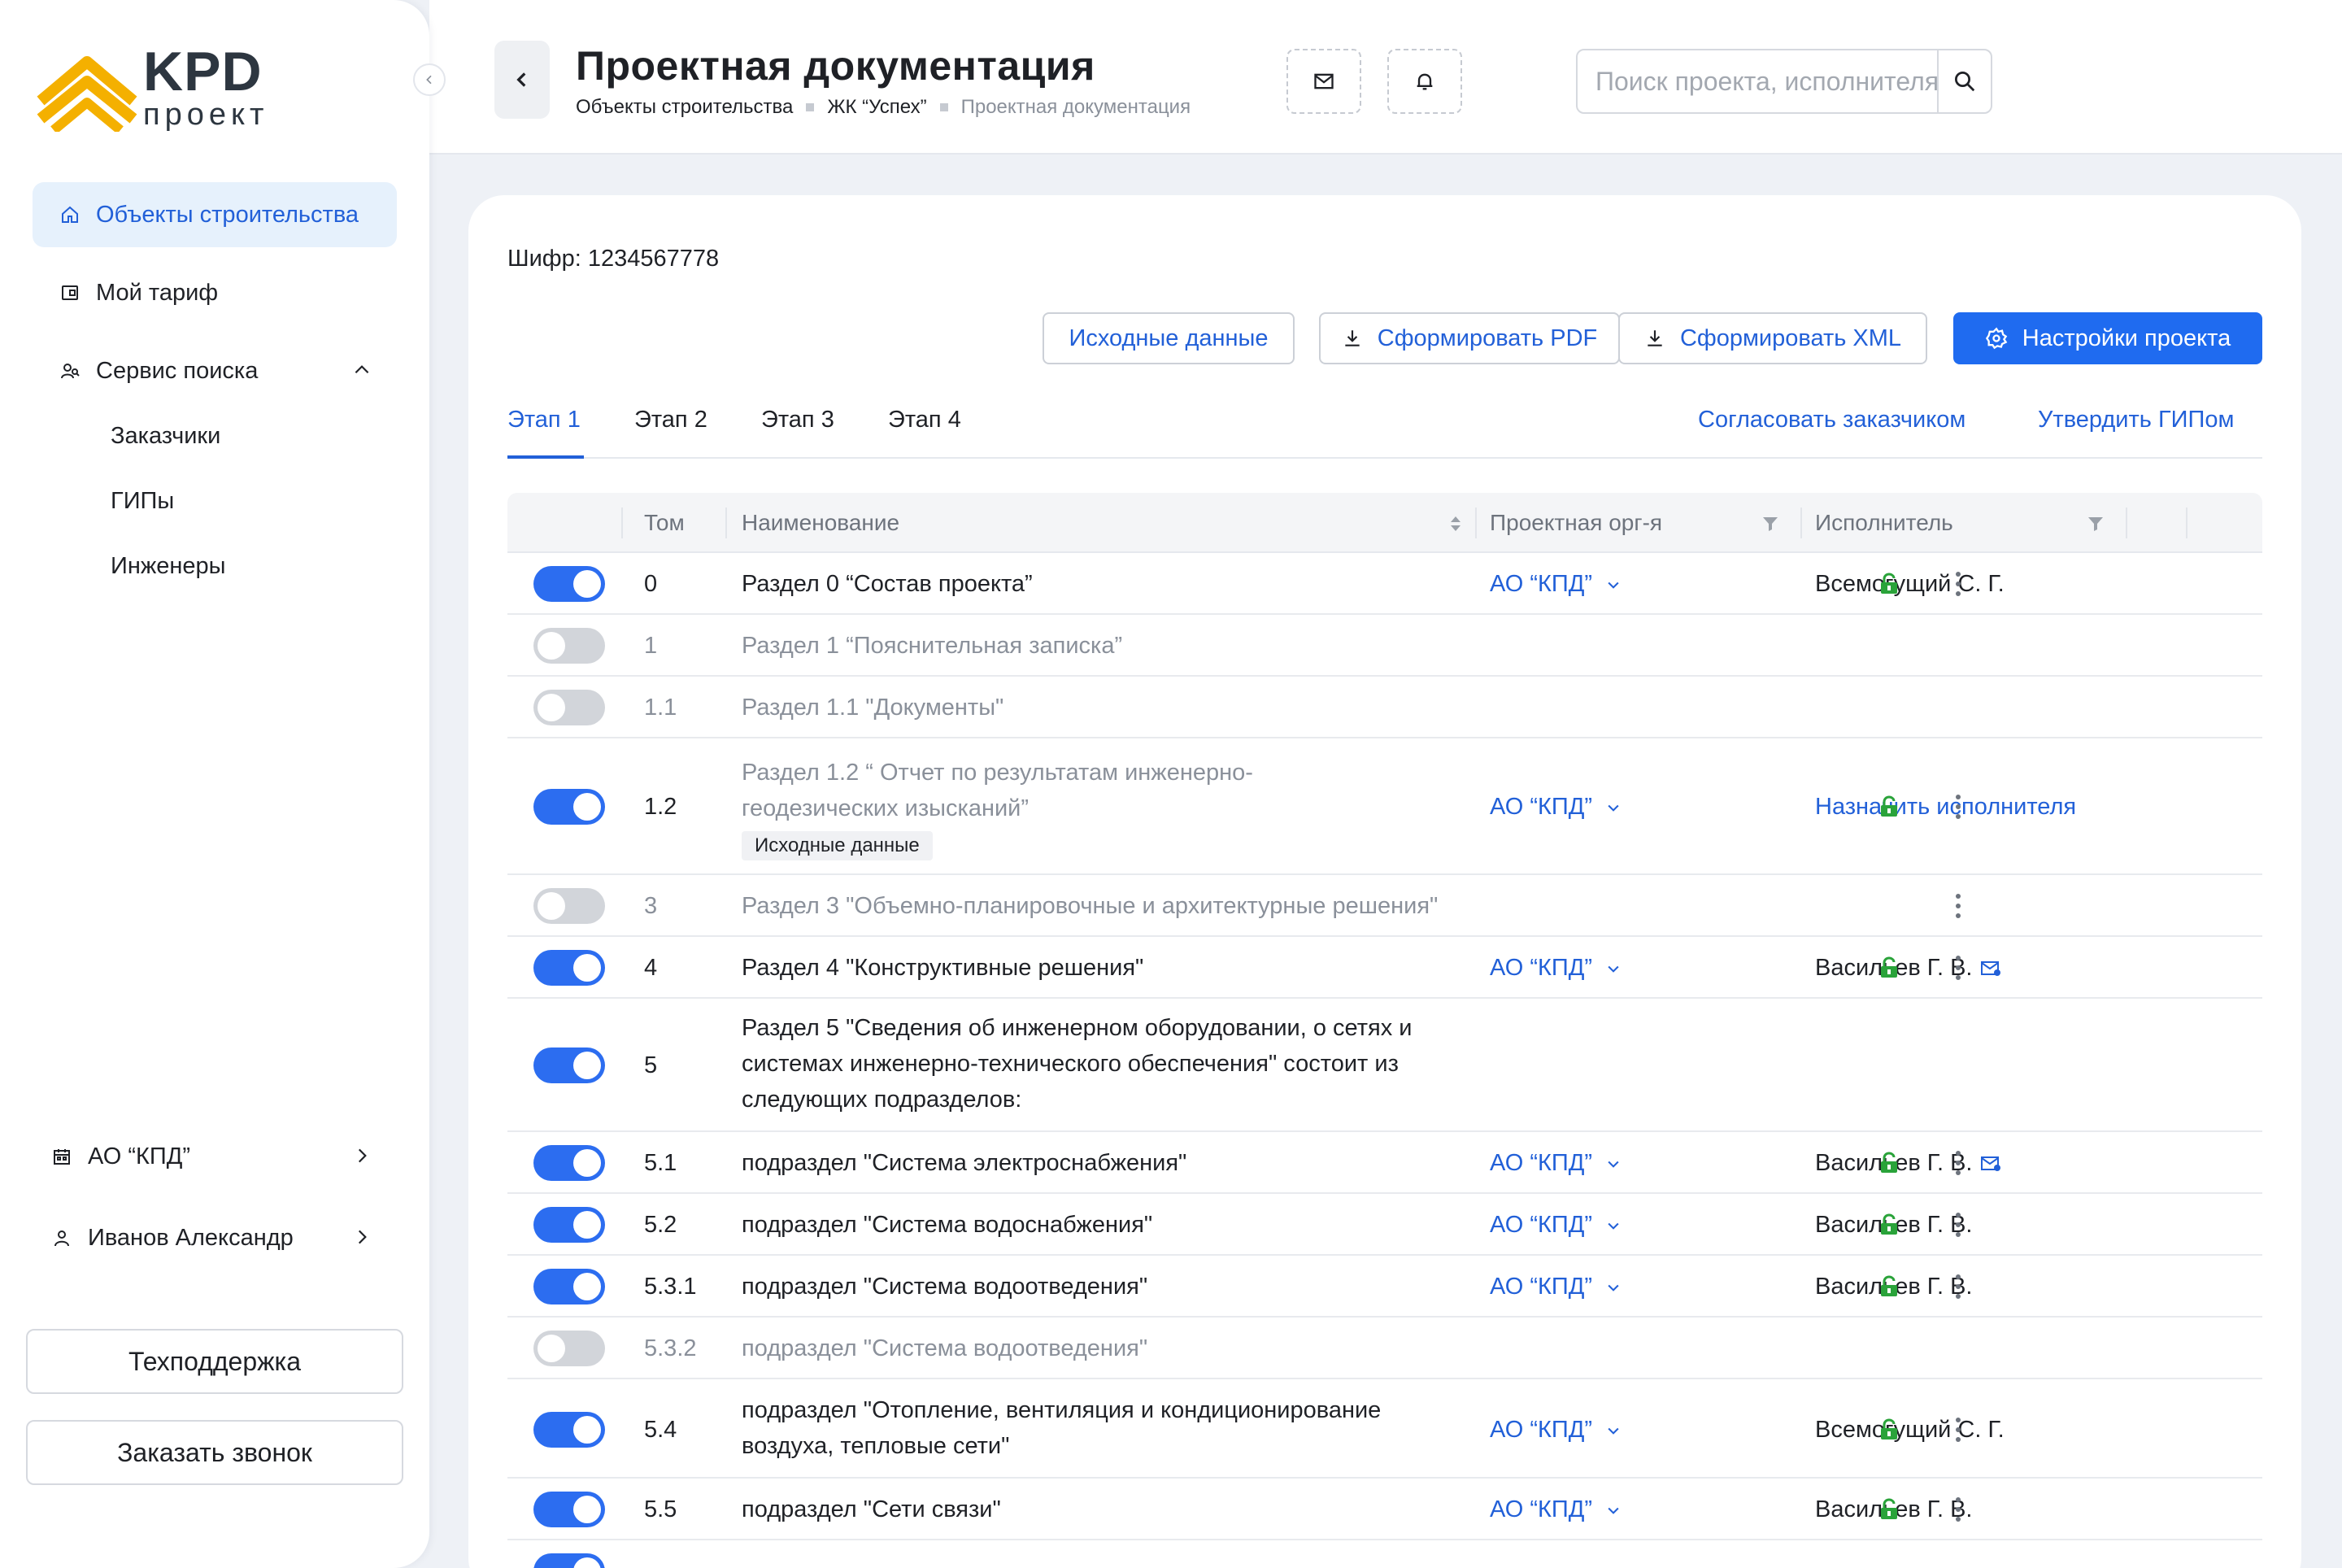  What do you see at coordinates (797, 433) in the screenshot?
I see `tab-stage-3: Этап 3` at bounding box center [797, 433].